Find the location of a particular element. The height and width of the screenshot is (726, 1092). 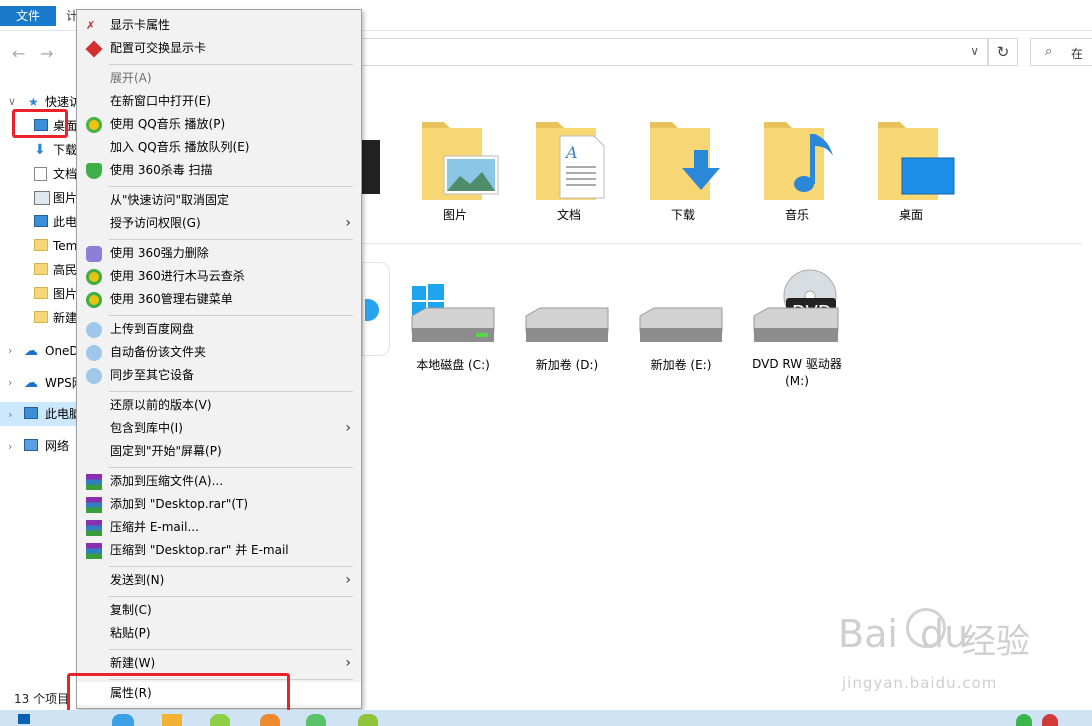

winrar-icon is located at coordinates (94, 551).